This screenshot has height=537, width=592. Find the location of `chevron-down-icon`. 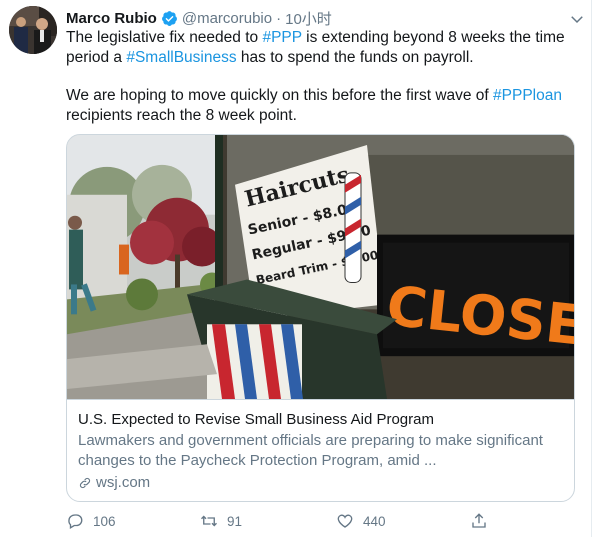

chevron-down-icon is located at coordinates (577, 19).